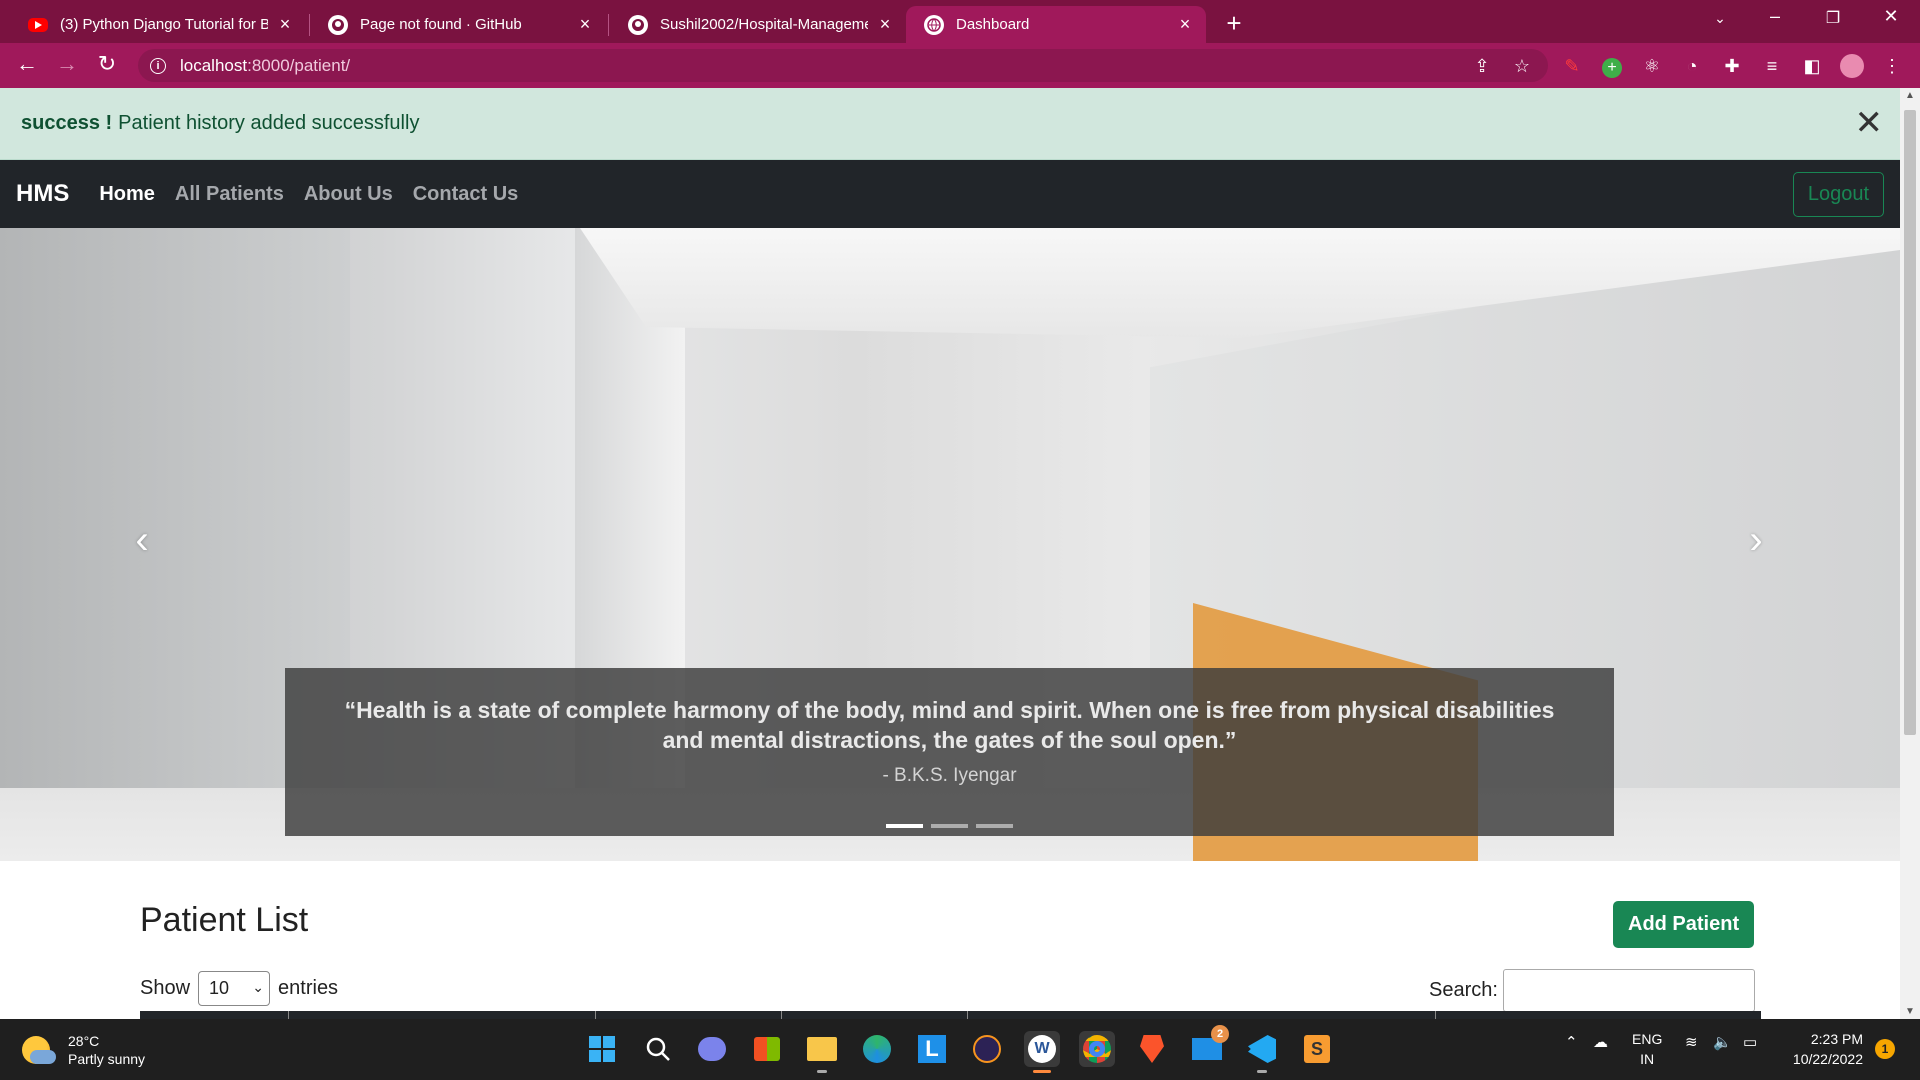 This screenshot has width=1920, height=1080. What do you see at coordinates (1910, 95) in the screenshot?
I see `scroll-up-icon: ▲` at bounding box center [1910, 95].